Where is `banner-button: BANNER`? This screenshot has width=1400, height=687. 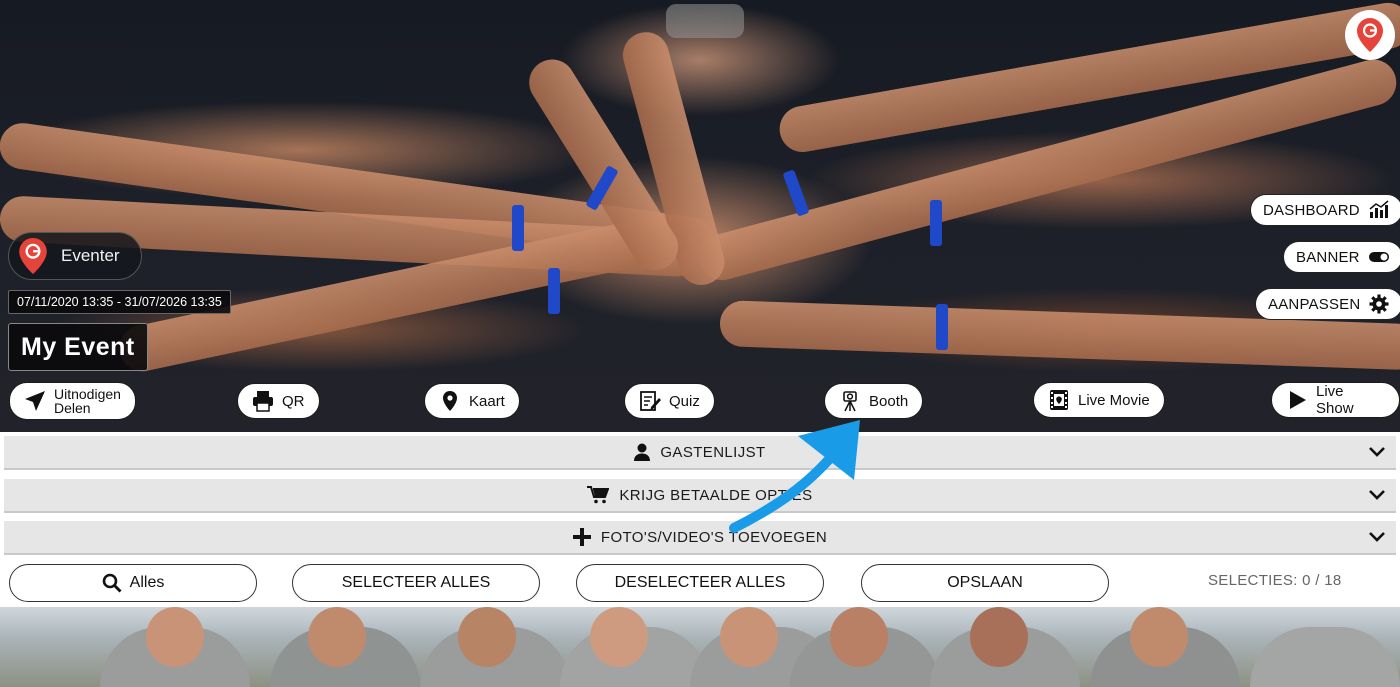 banner-button: BANNER is located at coordinates (1341, 257).